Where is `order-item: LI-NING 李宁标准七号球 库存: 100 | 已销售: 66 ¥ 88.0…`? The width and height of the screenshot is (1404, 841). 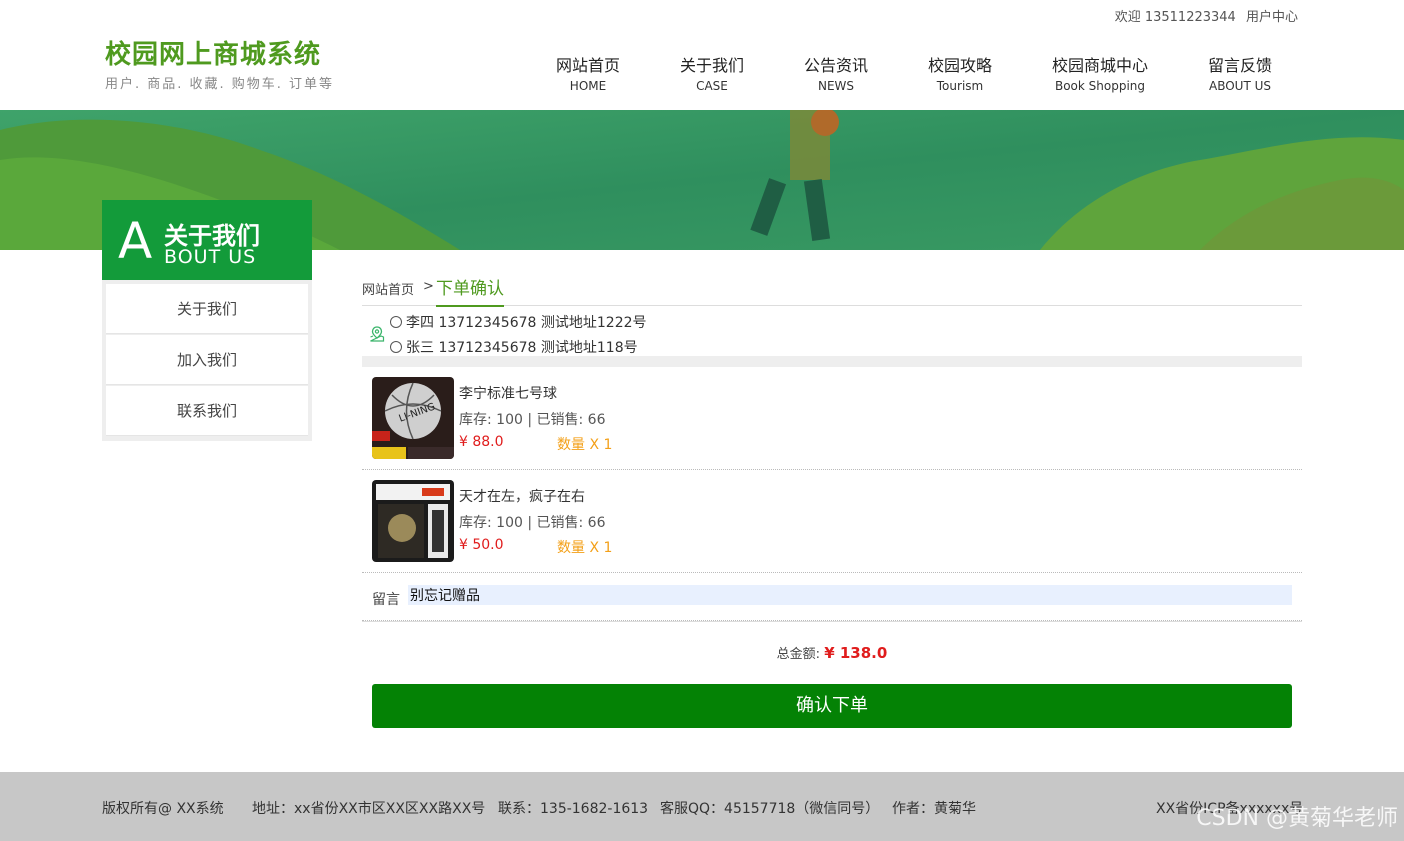
order-item: LI-NING 李宁标准七号球 库存: 100 | 已销售: 66 ¥ 88.0… is located at coordinates (832, 418).